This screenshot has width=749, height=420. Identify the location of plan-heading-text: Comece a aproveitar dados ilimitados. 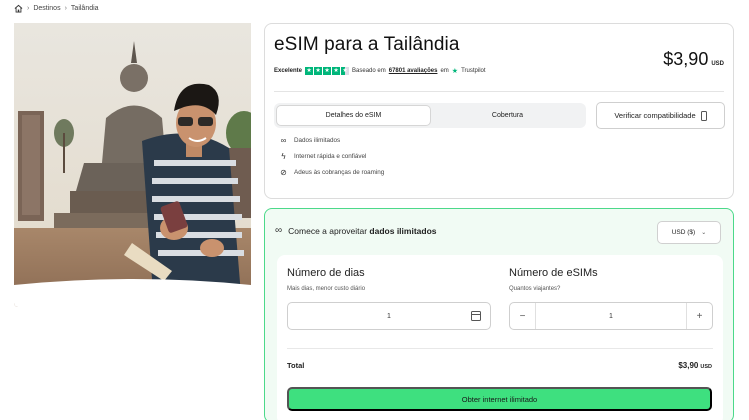
(362, 231).